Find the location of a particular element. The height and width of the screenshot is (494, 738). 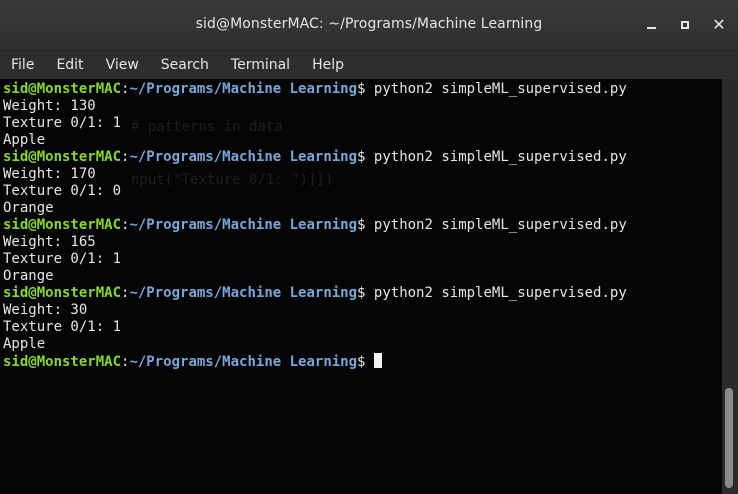

background-text-1: # patterns in data is located at coordinates (207, 127).